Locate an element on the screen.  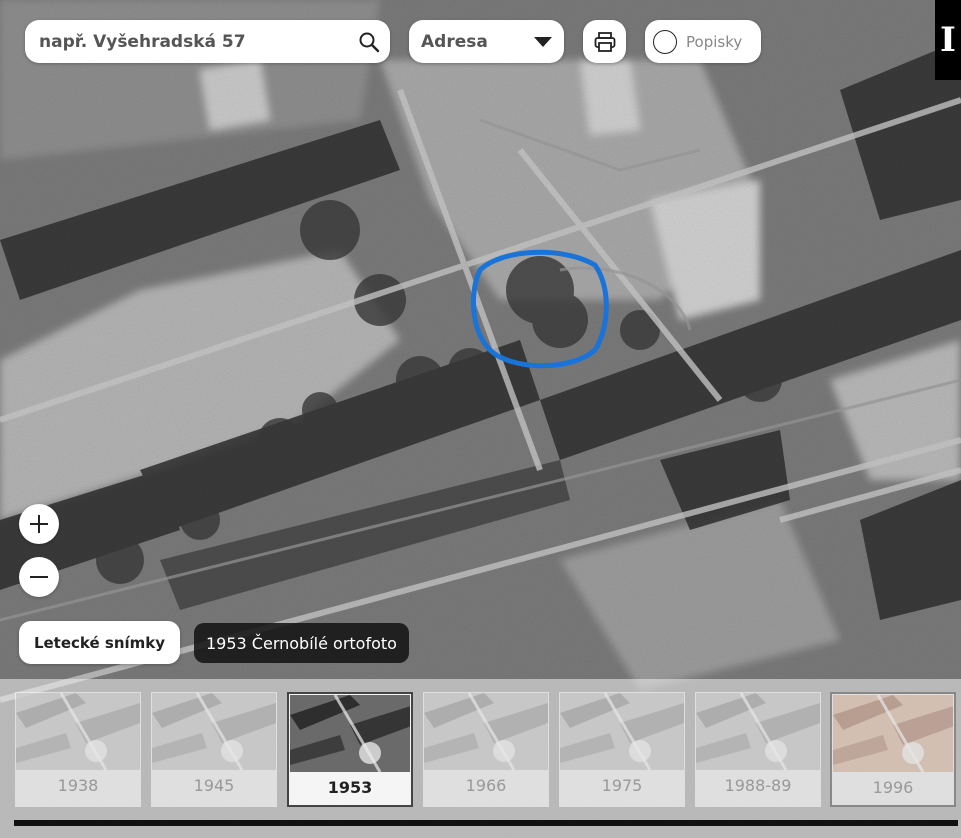
address-search is located at coordinates (207, 41).